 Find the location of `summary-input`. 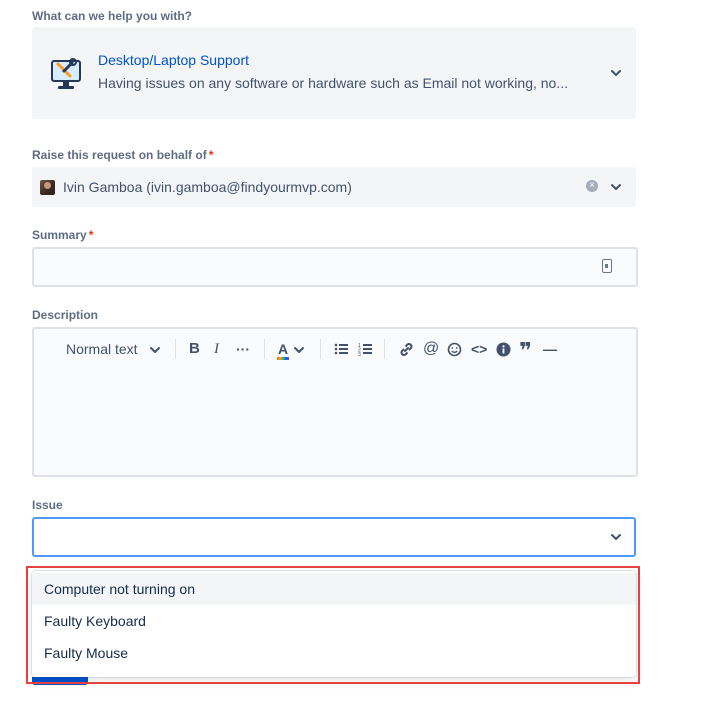

summary-input is located at coordinates (319, 268).